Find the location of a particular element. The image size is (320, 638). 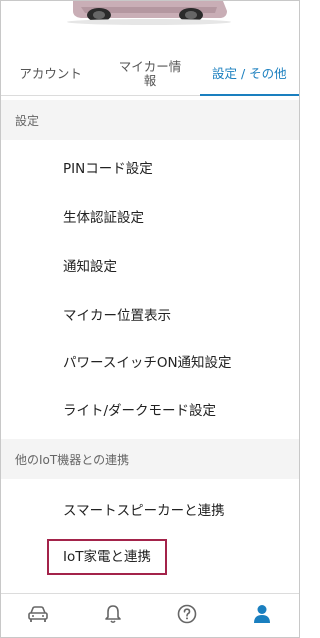

bell-icon is located at coordinates (113, 616).